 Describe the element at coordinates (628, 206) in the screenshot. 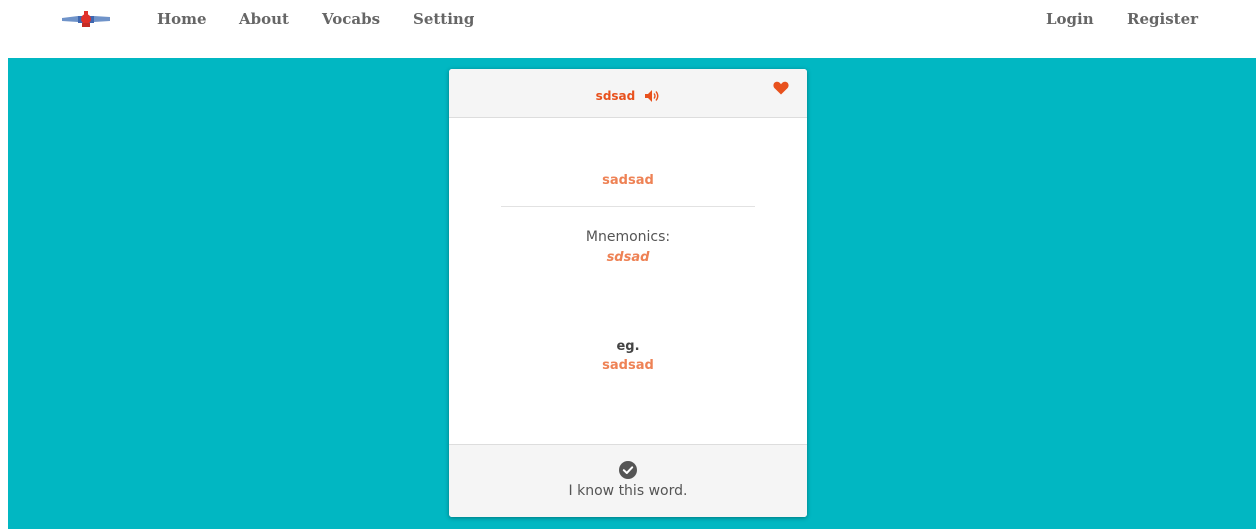

I see `divider` at that location.